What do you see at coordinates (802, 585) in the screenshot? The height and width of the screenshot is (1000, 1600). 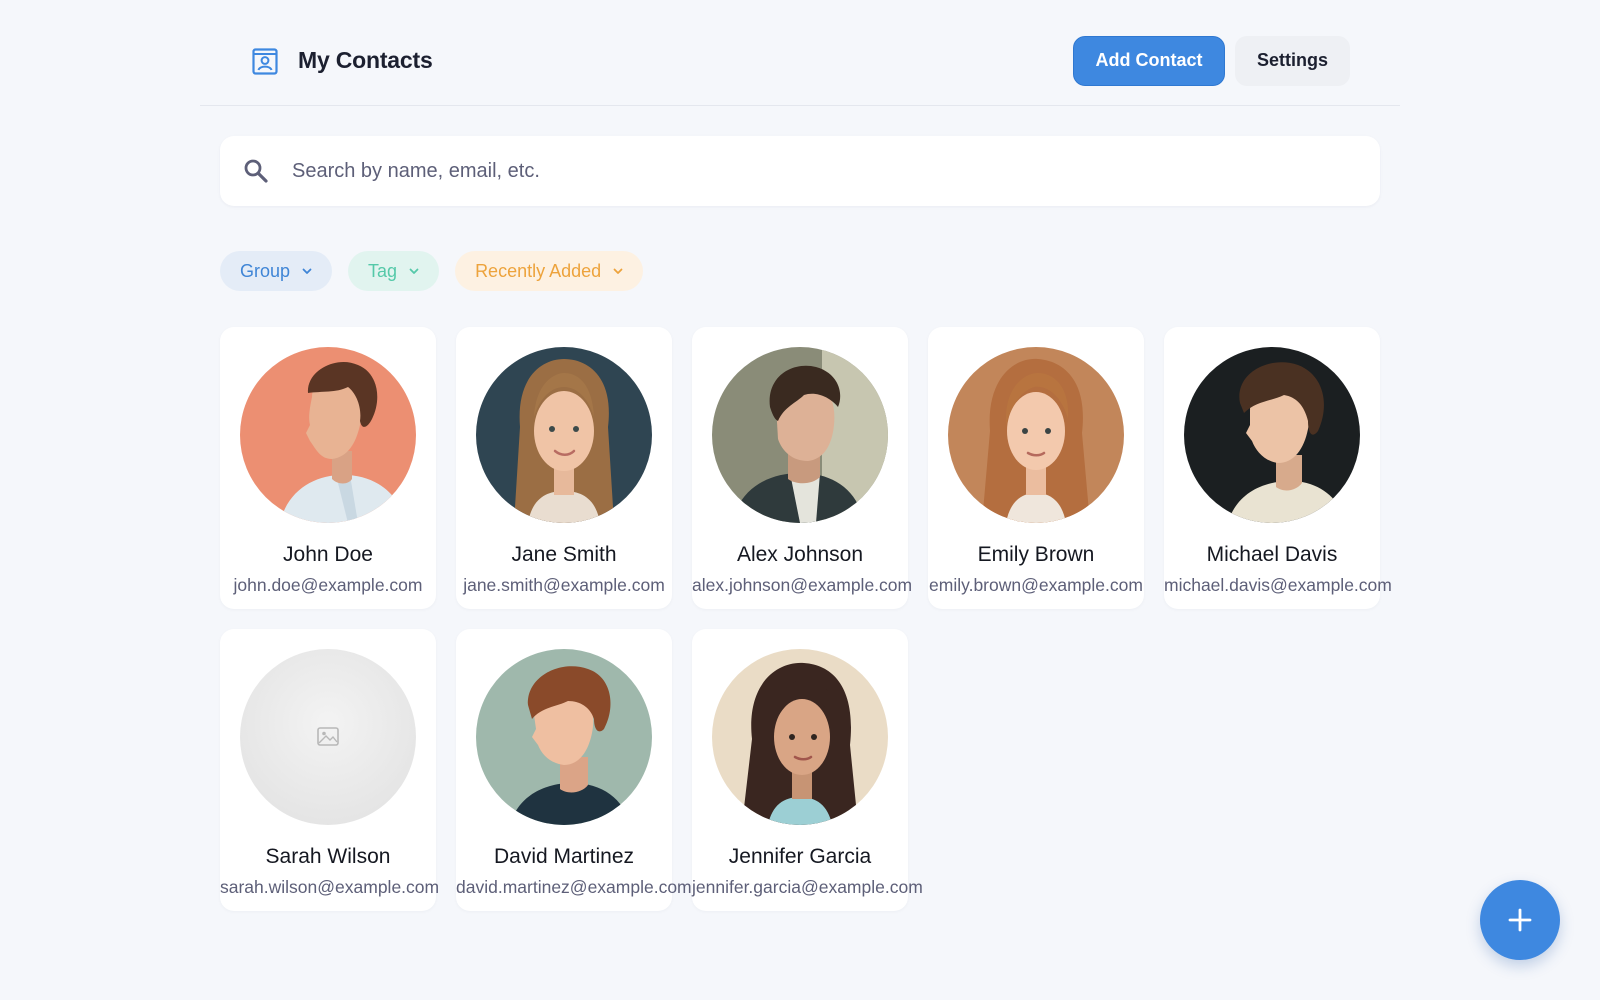 I see `contact-email: alex.johnson@example.com` at bounding box center [802, 585].